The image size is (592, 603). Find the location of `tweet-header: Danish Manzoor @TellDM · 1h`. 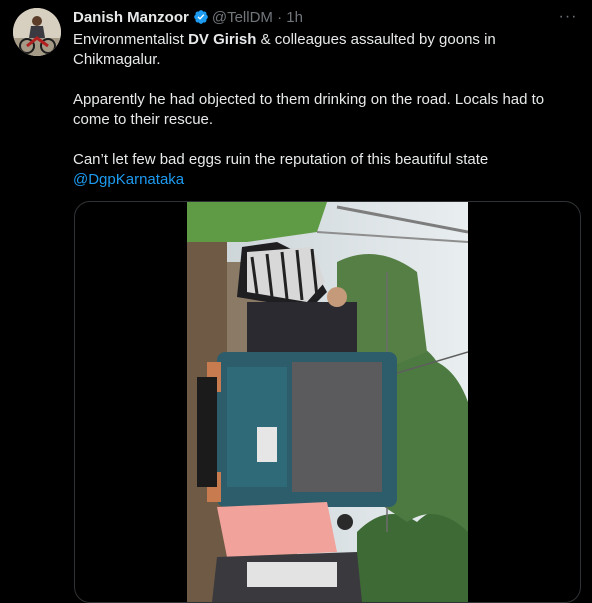

tweet-header: Danish Manzoor @TellDM · 1h is located at coordinates (325, 18).